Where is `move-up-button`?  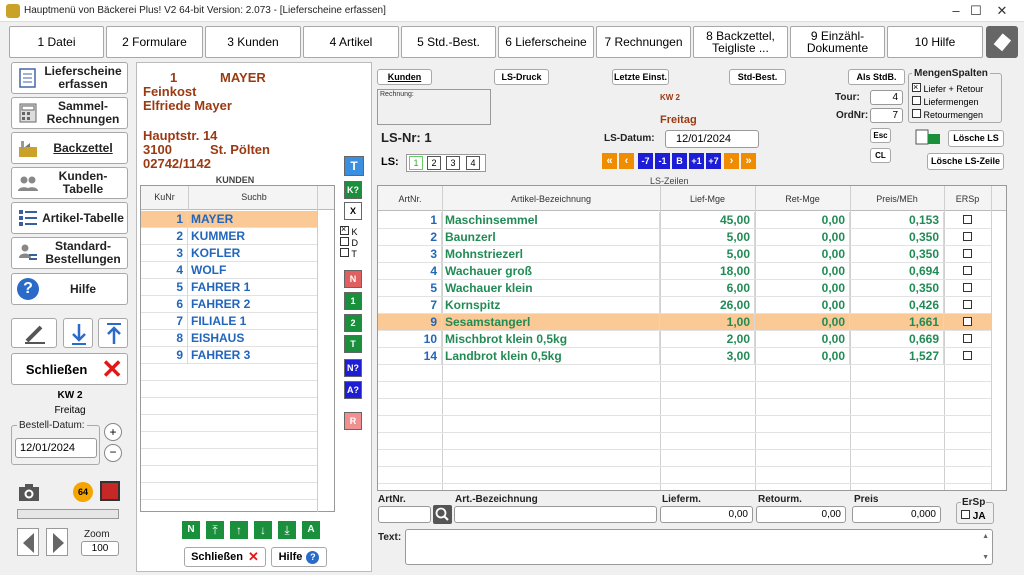
move-up-button is located at coordinates (113, 333).